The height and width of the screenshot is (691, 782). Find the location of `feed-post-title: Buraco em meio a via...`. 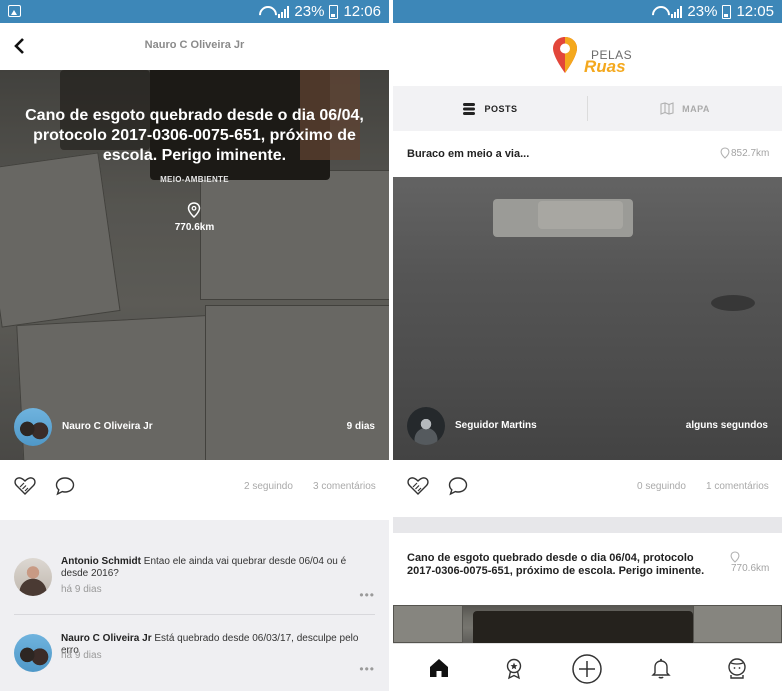

feed-post-title: Buraco em meio a via... is located at coordinates (468, 154).